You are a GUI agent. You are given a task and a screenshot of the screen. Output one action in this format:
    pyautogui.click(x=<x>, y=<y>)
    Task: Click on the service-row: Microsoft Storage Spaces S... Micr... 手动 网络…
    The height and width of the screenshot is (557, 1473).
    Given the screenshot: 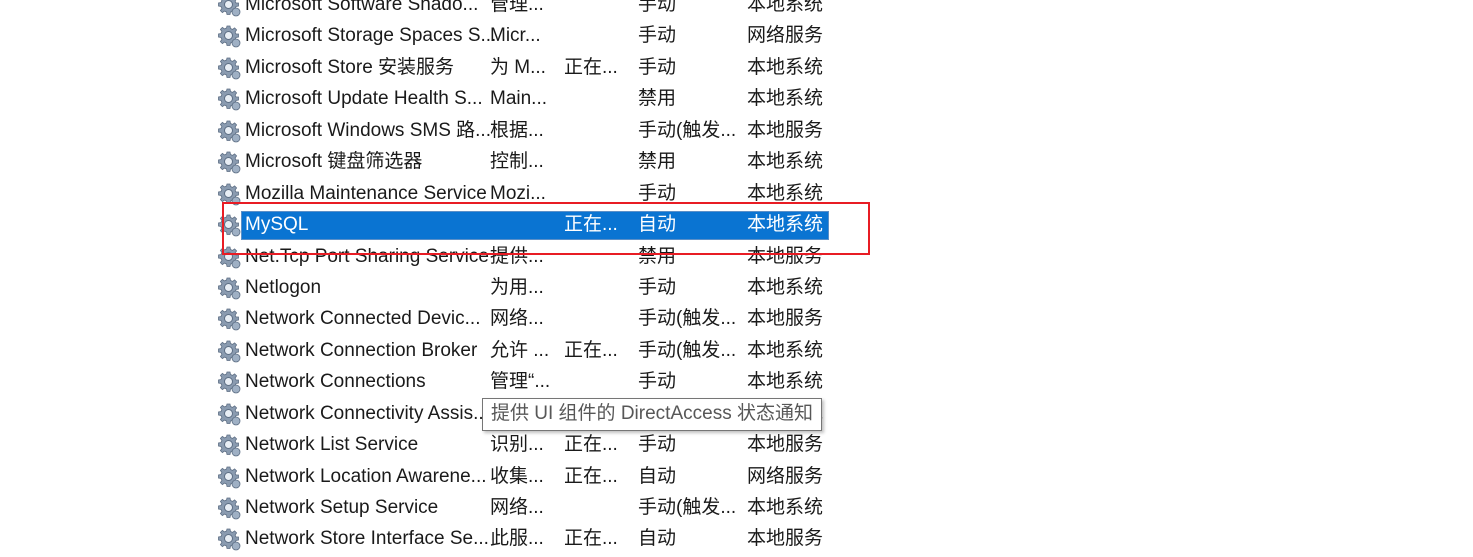 What is the action you would take?
    pyautogui.click(x=736, y=35)
    